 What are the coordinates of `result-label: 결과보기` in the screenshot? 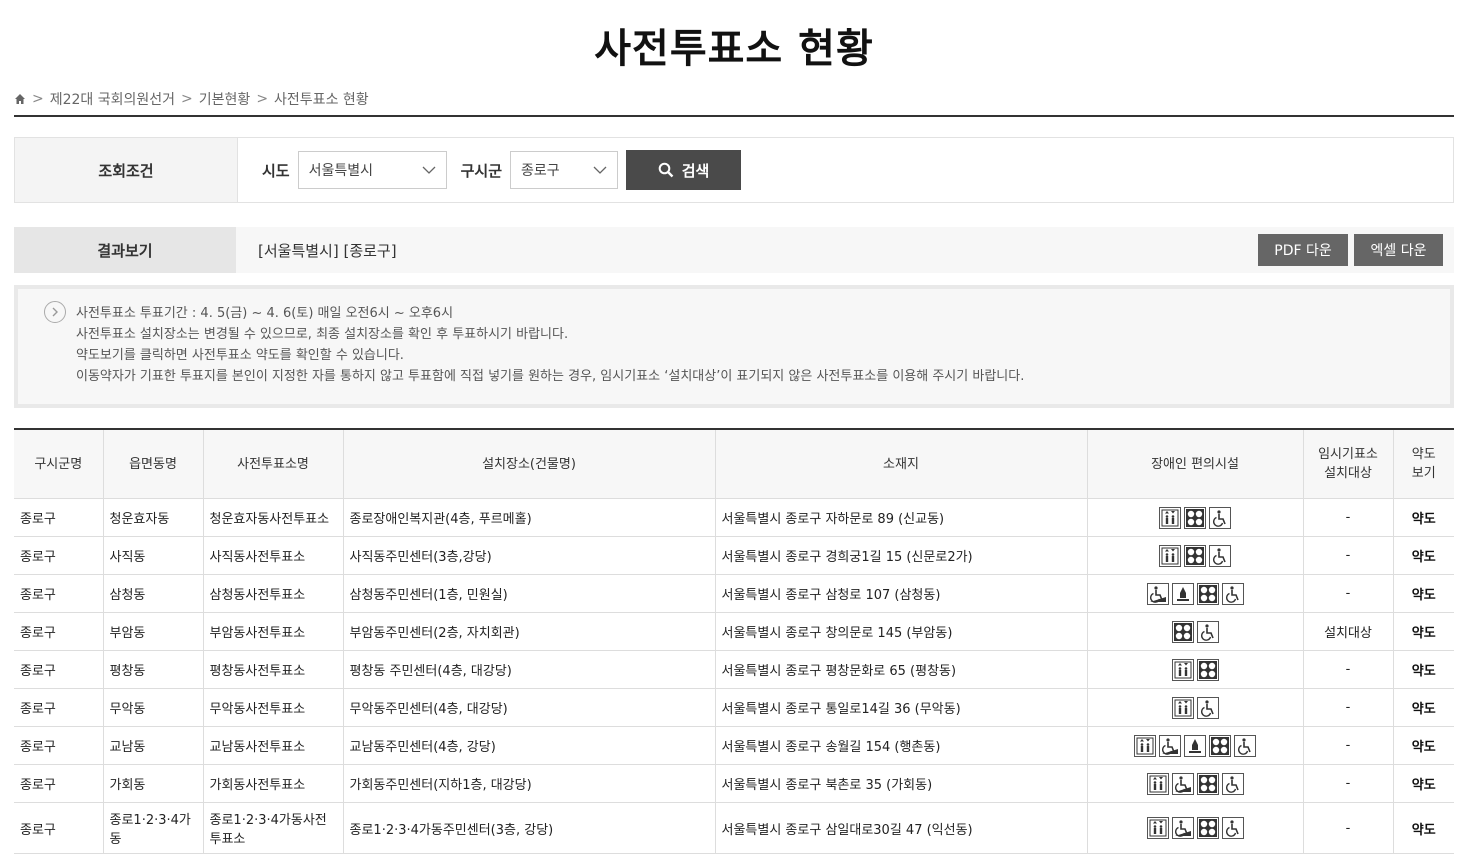 It's located at (125, 250).